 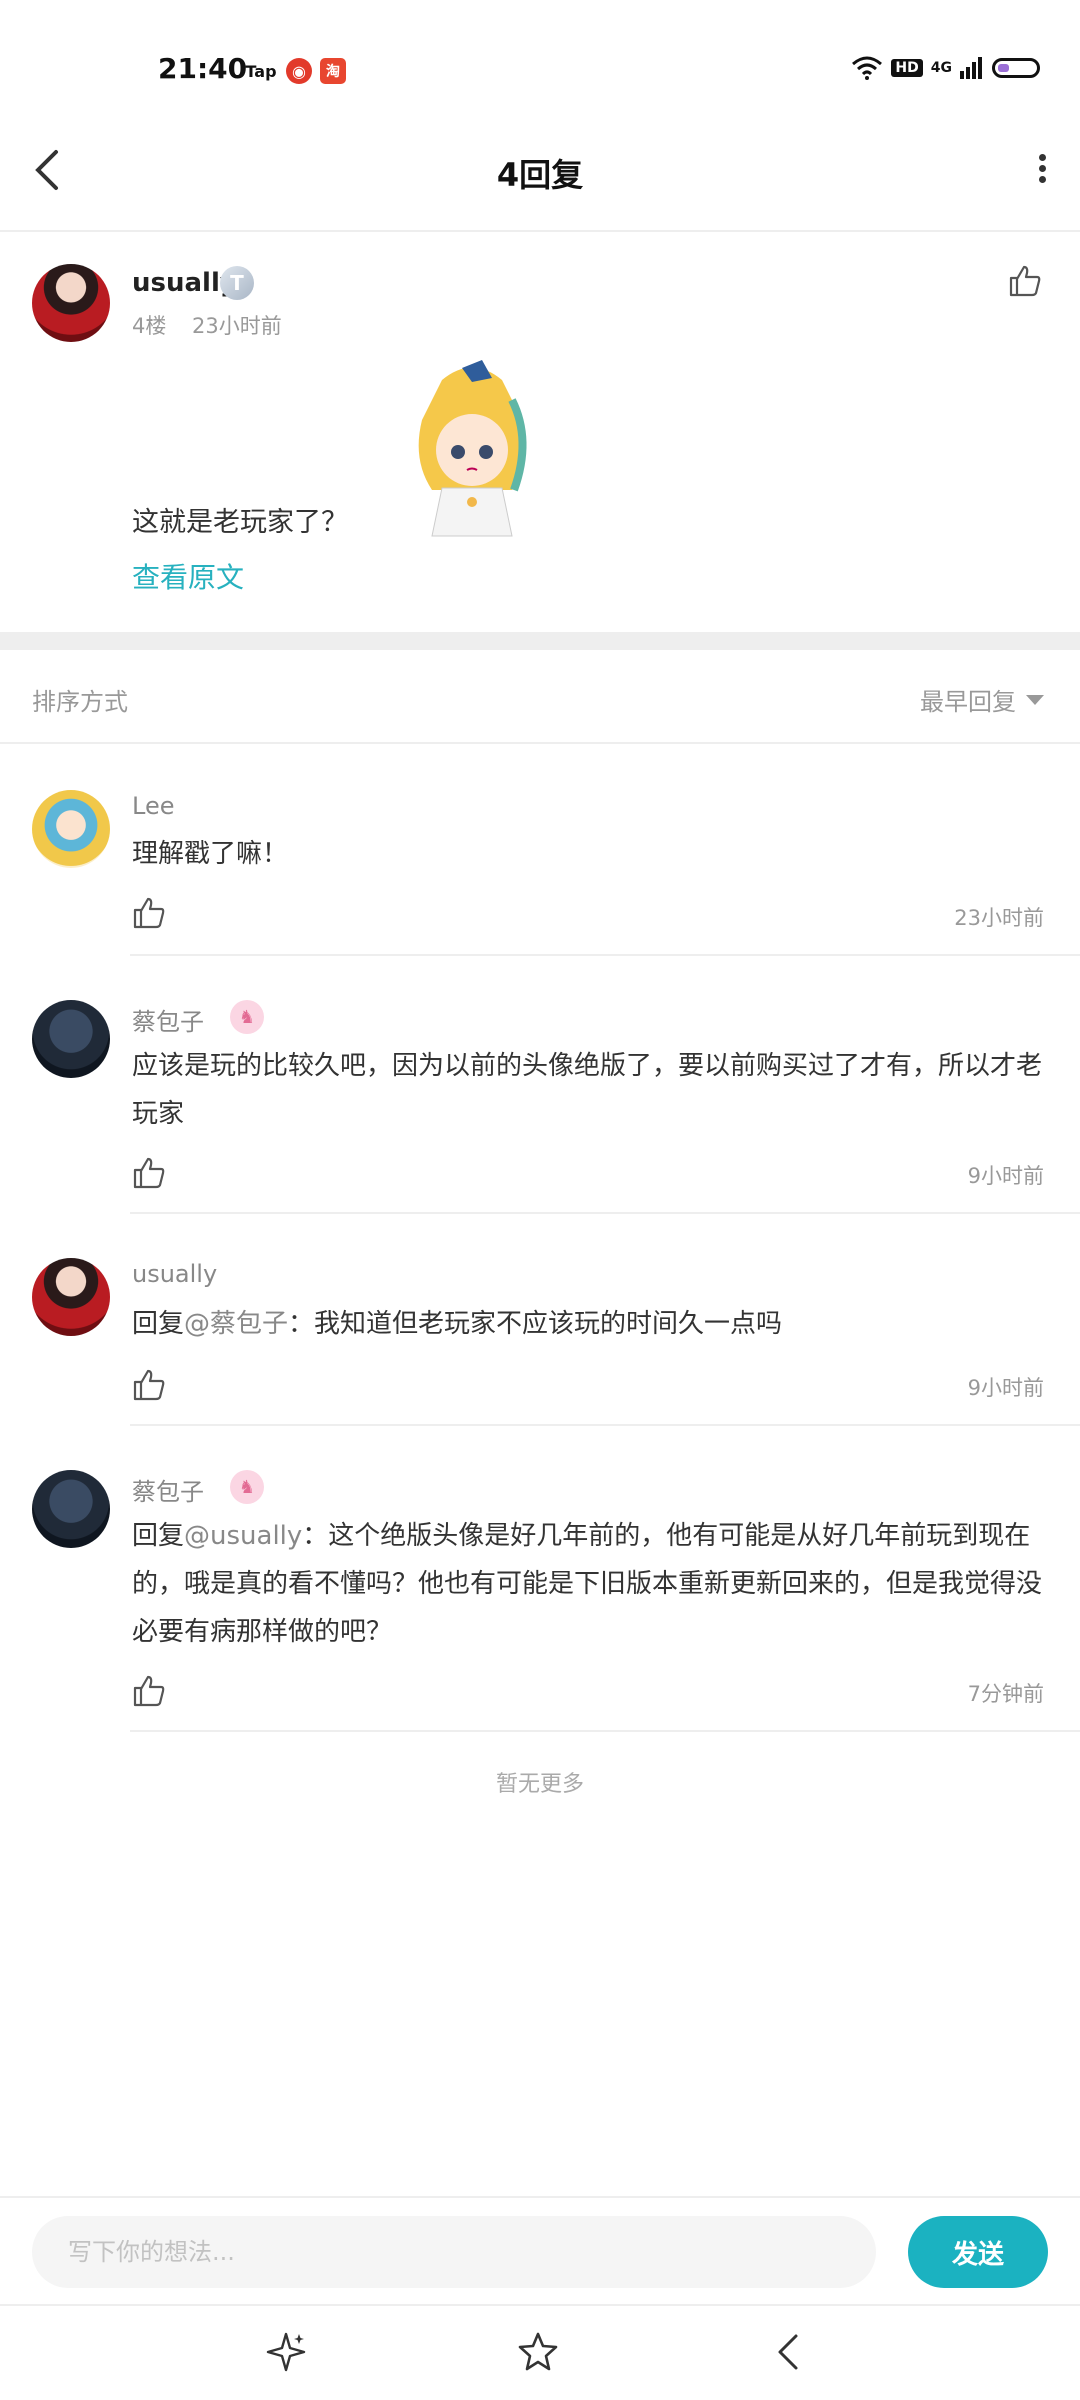 What do you see at coordinates (1003, 68) in the screenshot?
I see `battery-level` at bounding box center [1003, 68].